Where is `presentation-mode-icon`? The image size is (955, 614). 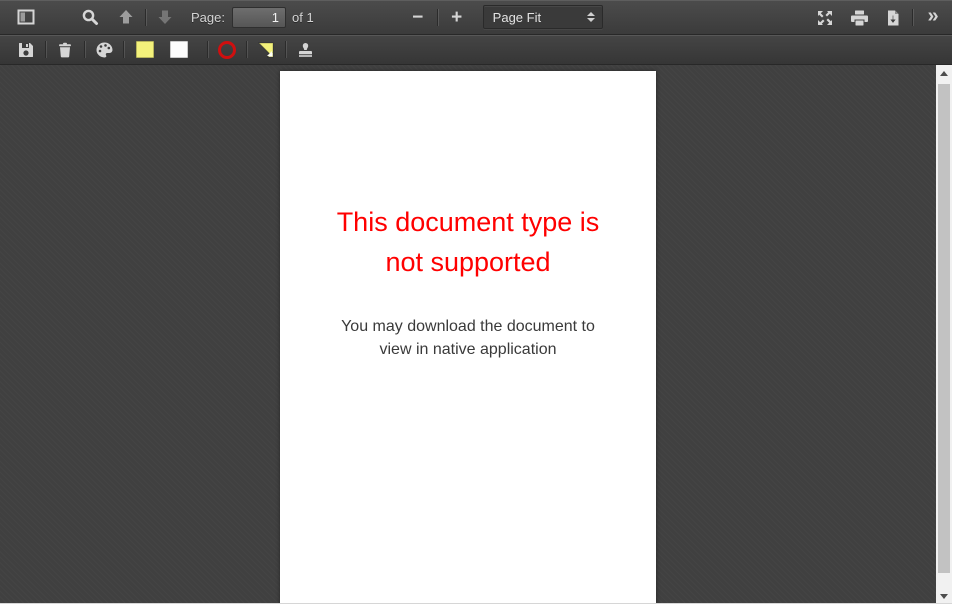
presentation-mode-icon is located at coordinates (825, 18).